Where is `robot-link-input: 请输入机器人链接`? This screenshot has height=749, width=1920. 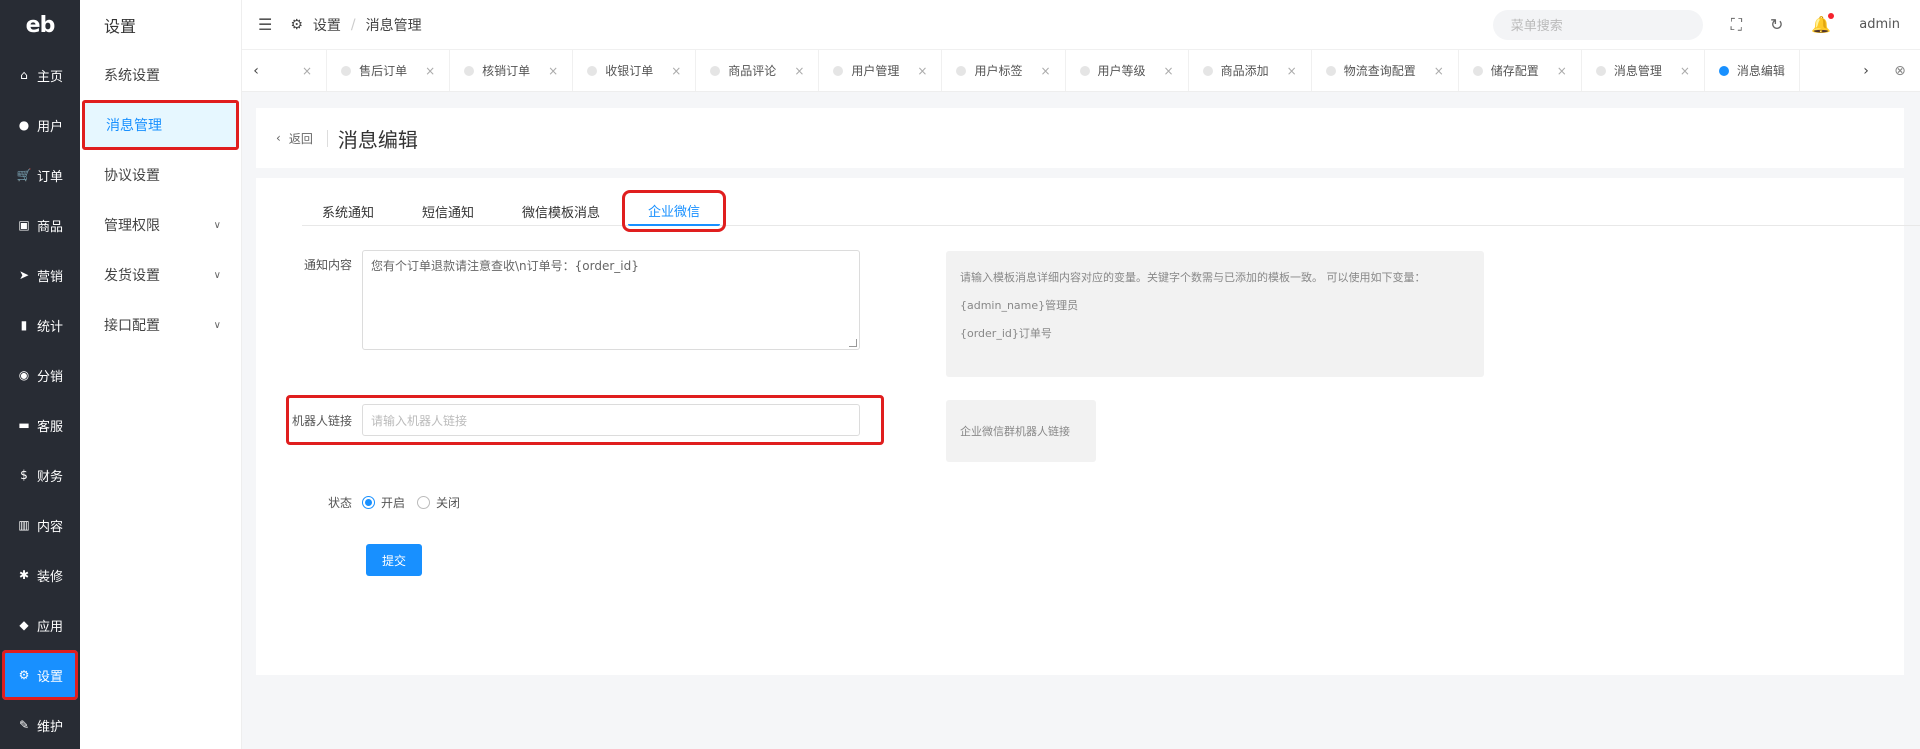
robot-link-input: 请输入机器人链接 is located at coordinates (611, 420).